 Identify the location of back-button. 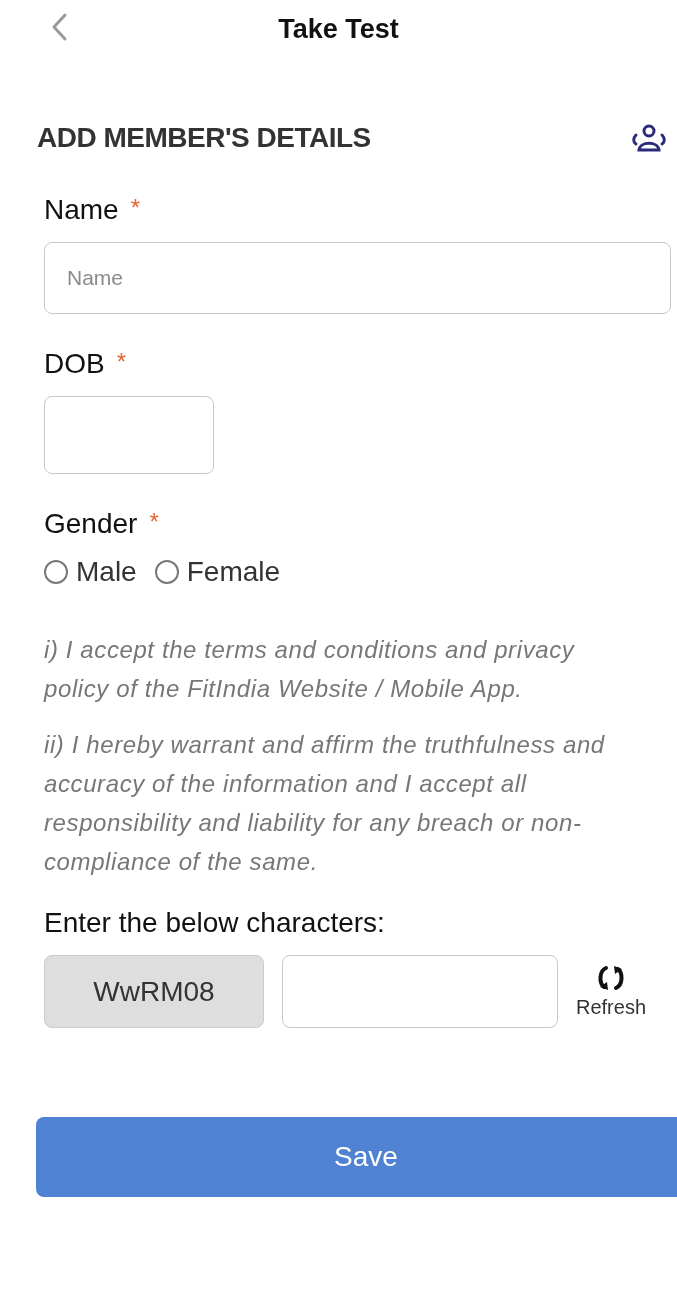
(59, 27).